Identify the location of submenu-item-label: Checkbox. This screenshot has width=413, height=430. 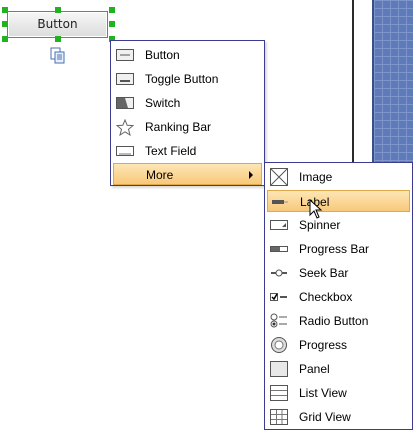
(326, 297).